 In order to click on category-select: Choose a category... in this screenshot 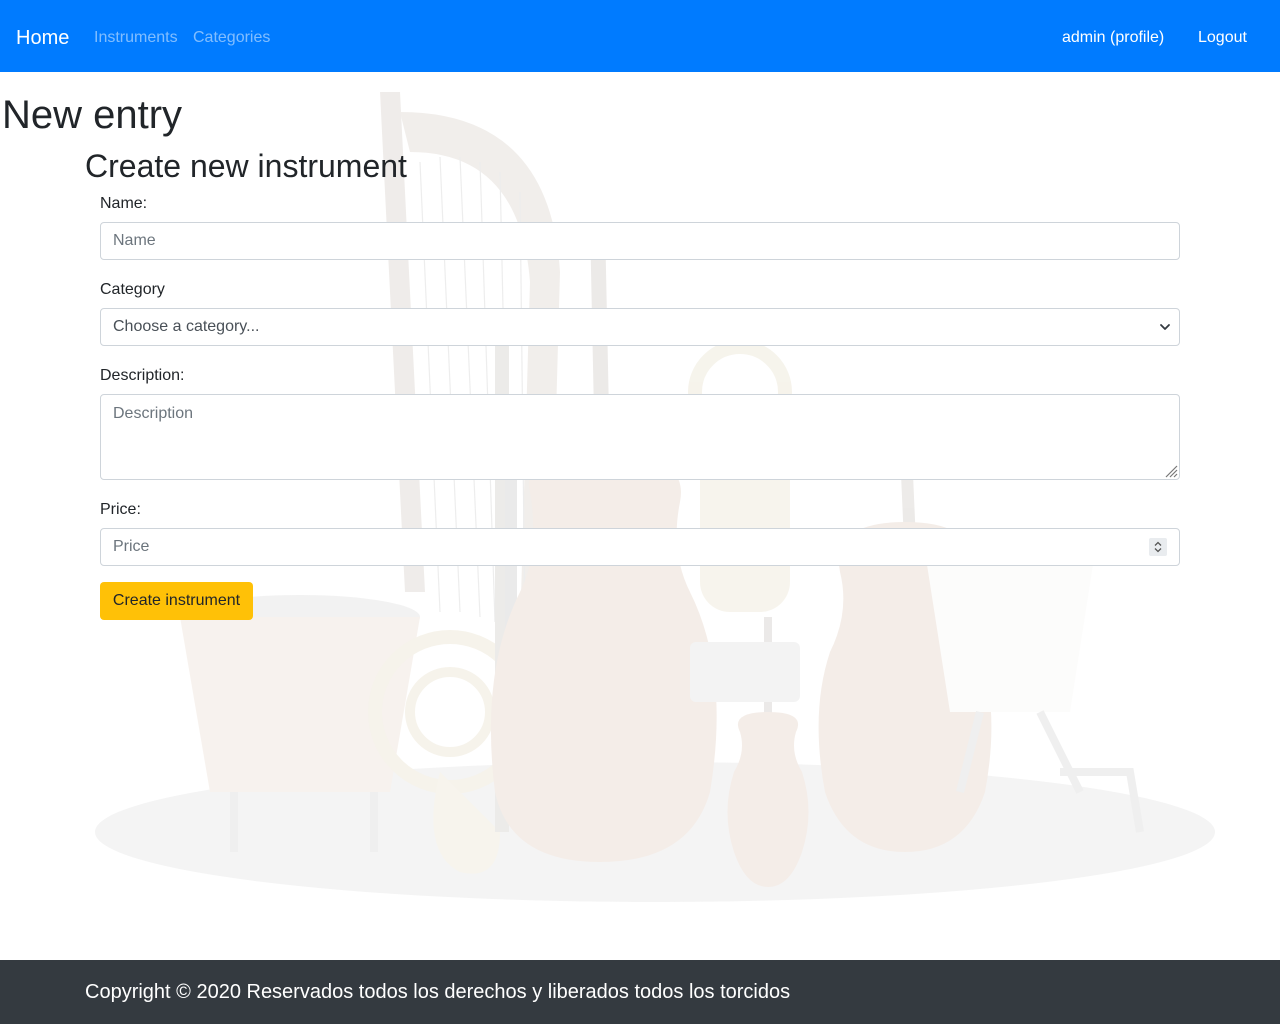, I will do `click(640, 327)`.